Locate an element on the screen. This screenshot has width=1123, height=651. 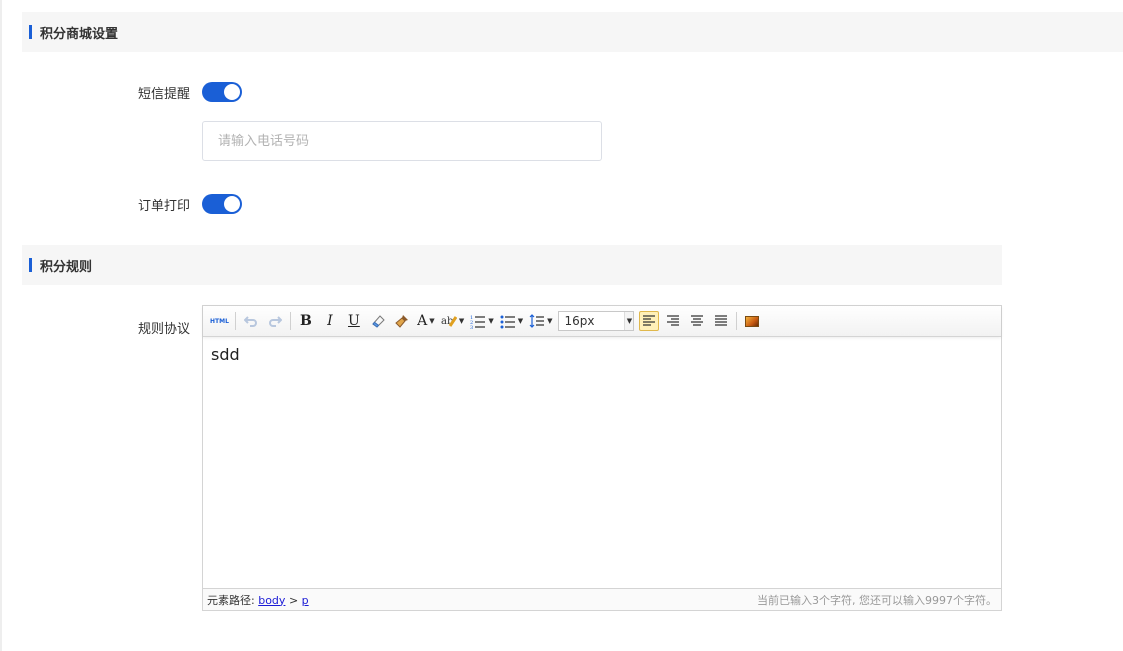
path-p-link: p is located at coordinates (305, 600).